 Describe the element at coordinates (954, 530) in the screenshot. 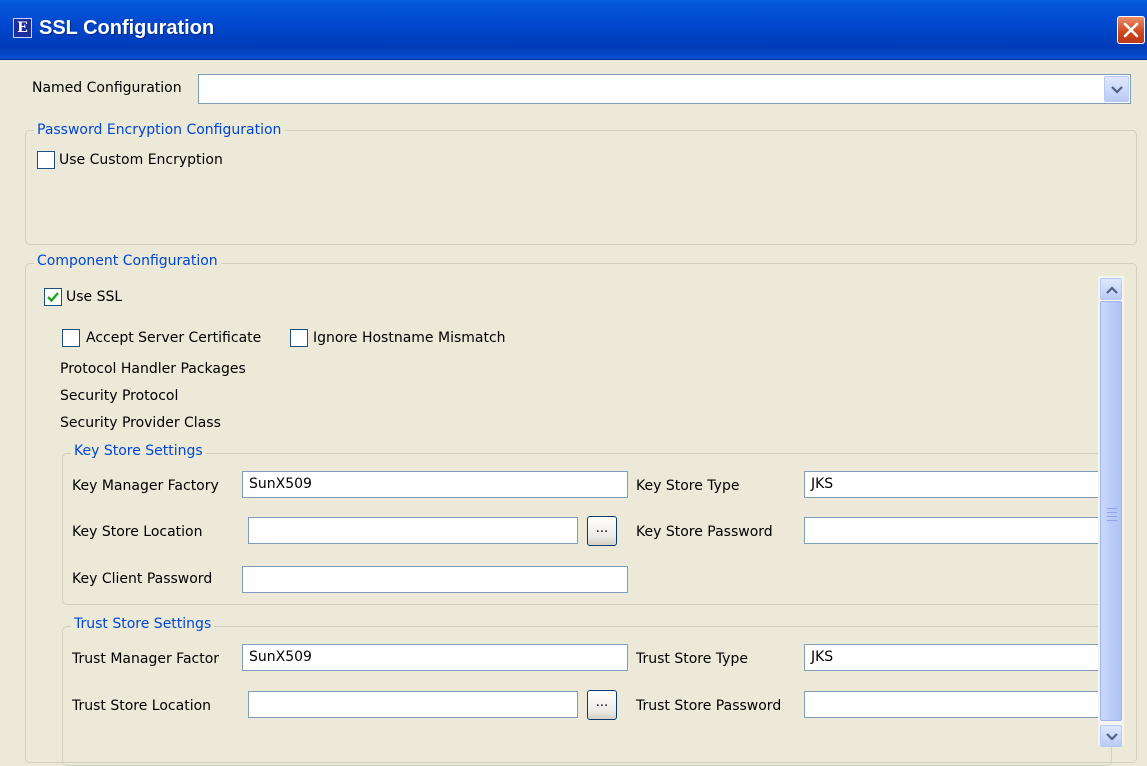

I see `key-store-password-input` at that location.